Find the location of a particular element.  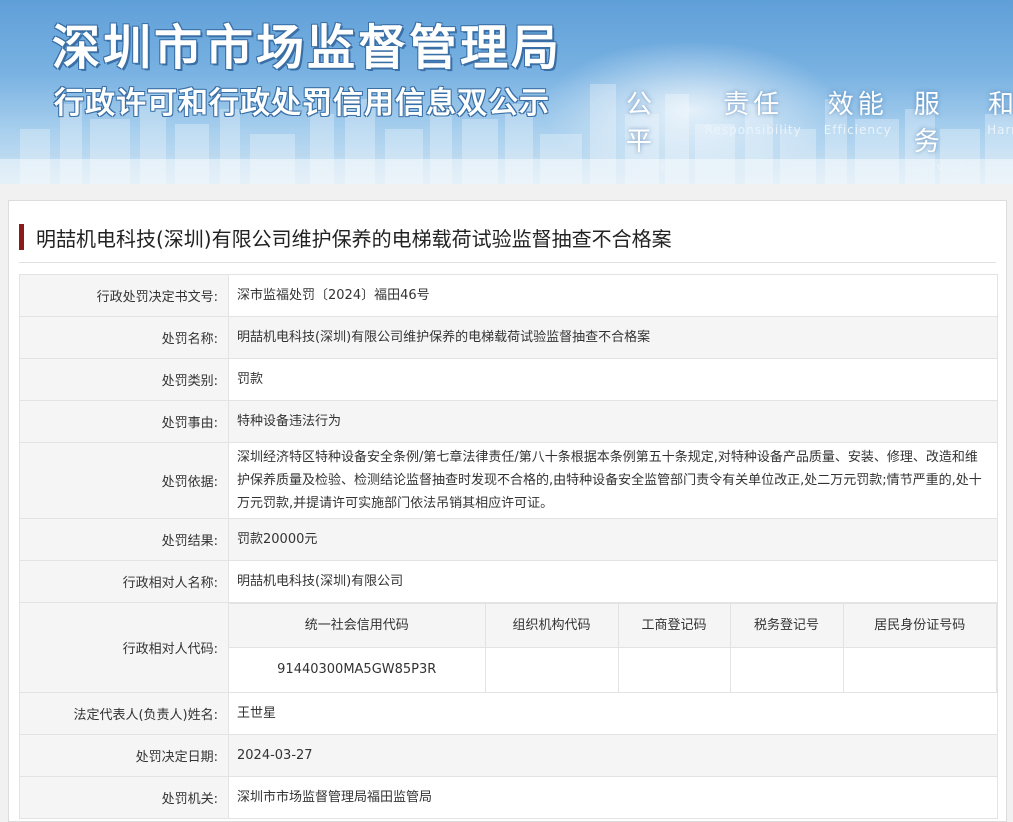

row-penalty-name: 处罚名称: 明喆机电科技(深圳)有限公司维护保养的电梯载荷试验监督抽查不合格案 is located at coordinates (508, 337).